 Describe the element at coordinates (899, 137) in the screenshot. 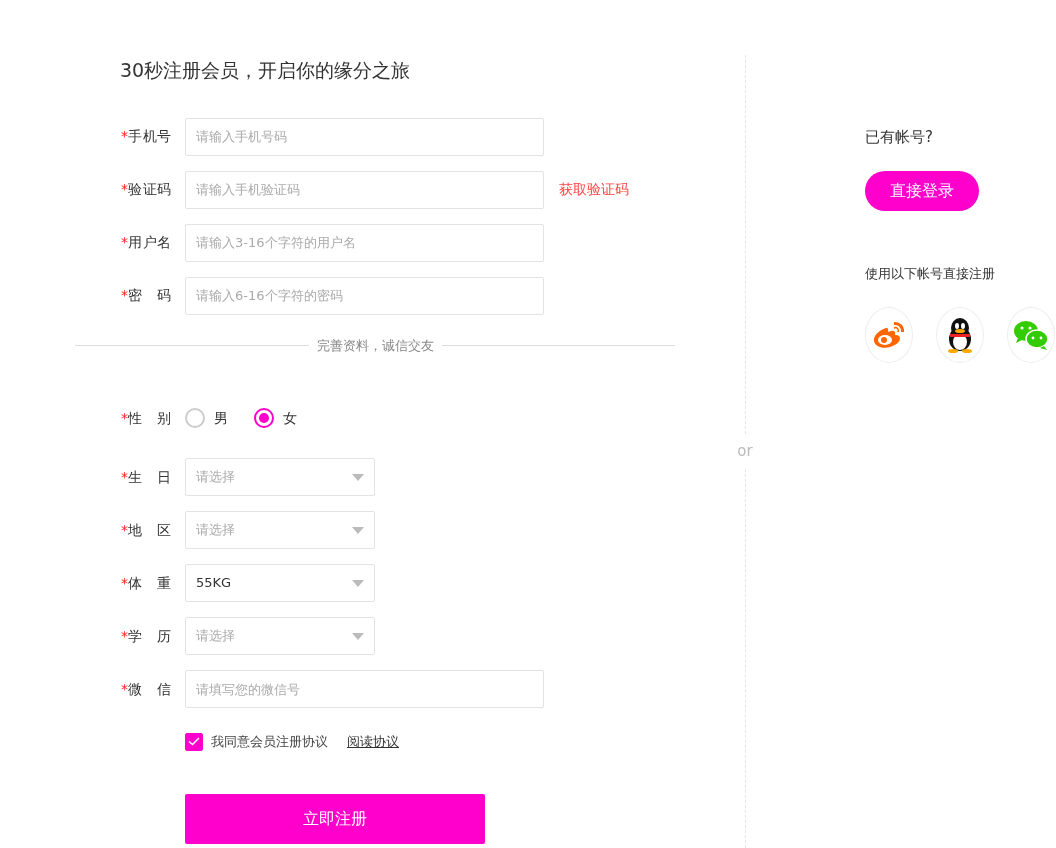

I see `login-prompt: 已有帐号?` at that location.